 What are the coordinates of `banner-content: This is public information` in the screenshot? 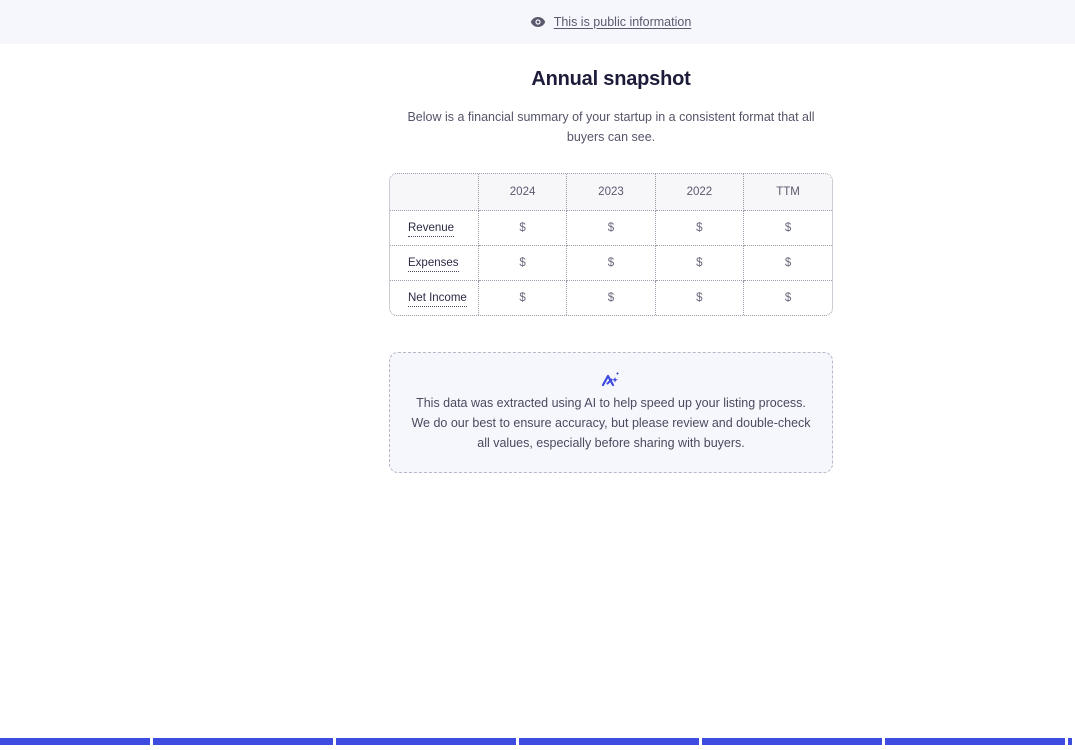 It's located at (611, 22).